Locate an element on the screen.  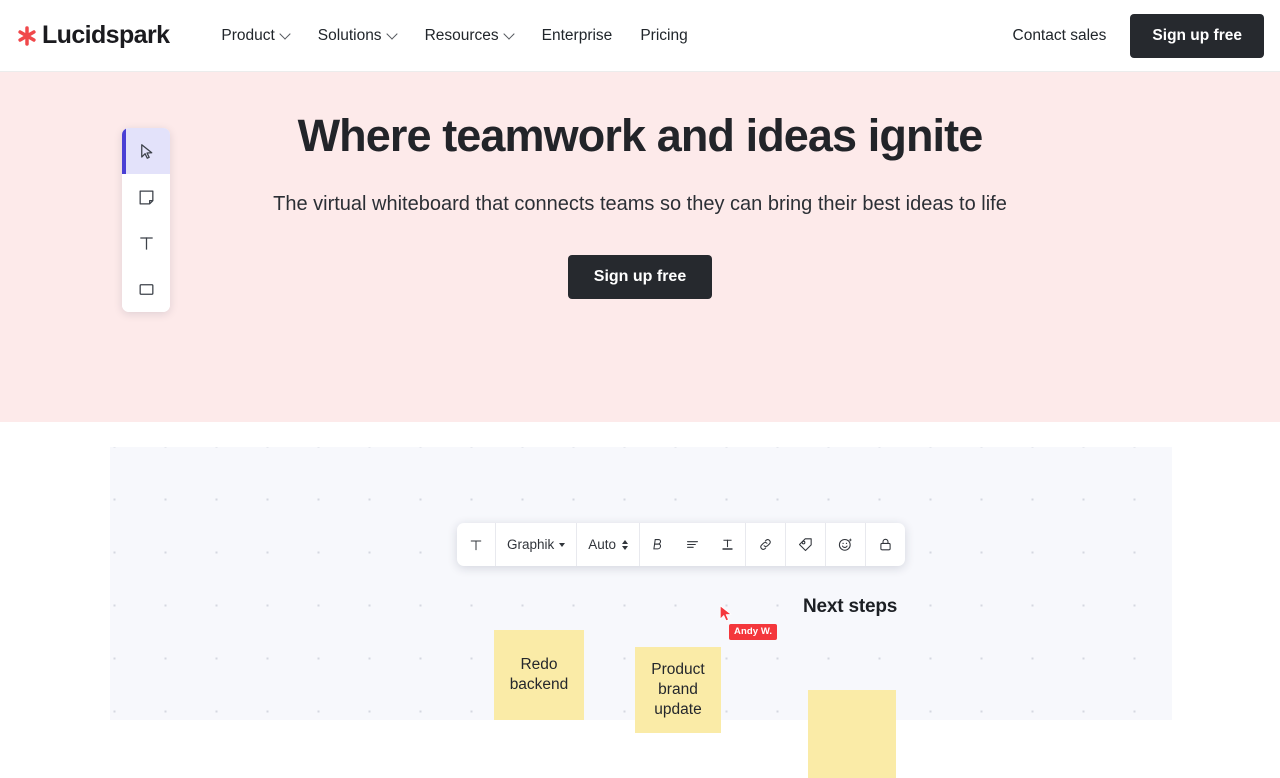
board-section-heading: Next steps is located at coordinates (850, 606).